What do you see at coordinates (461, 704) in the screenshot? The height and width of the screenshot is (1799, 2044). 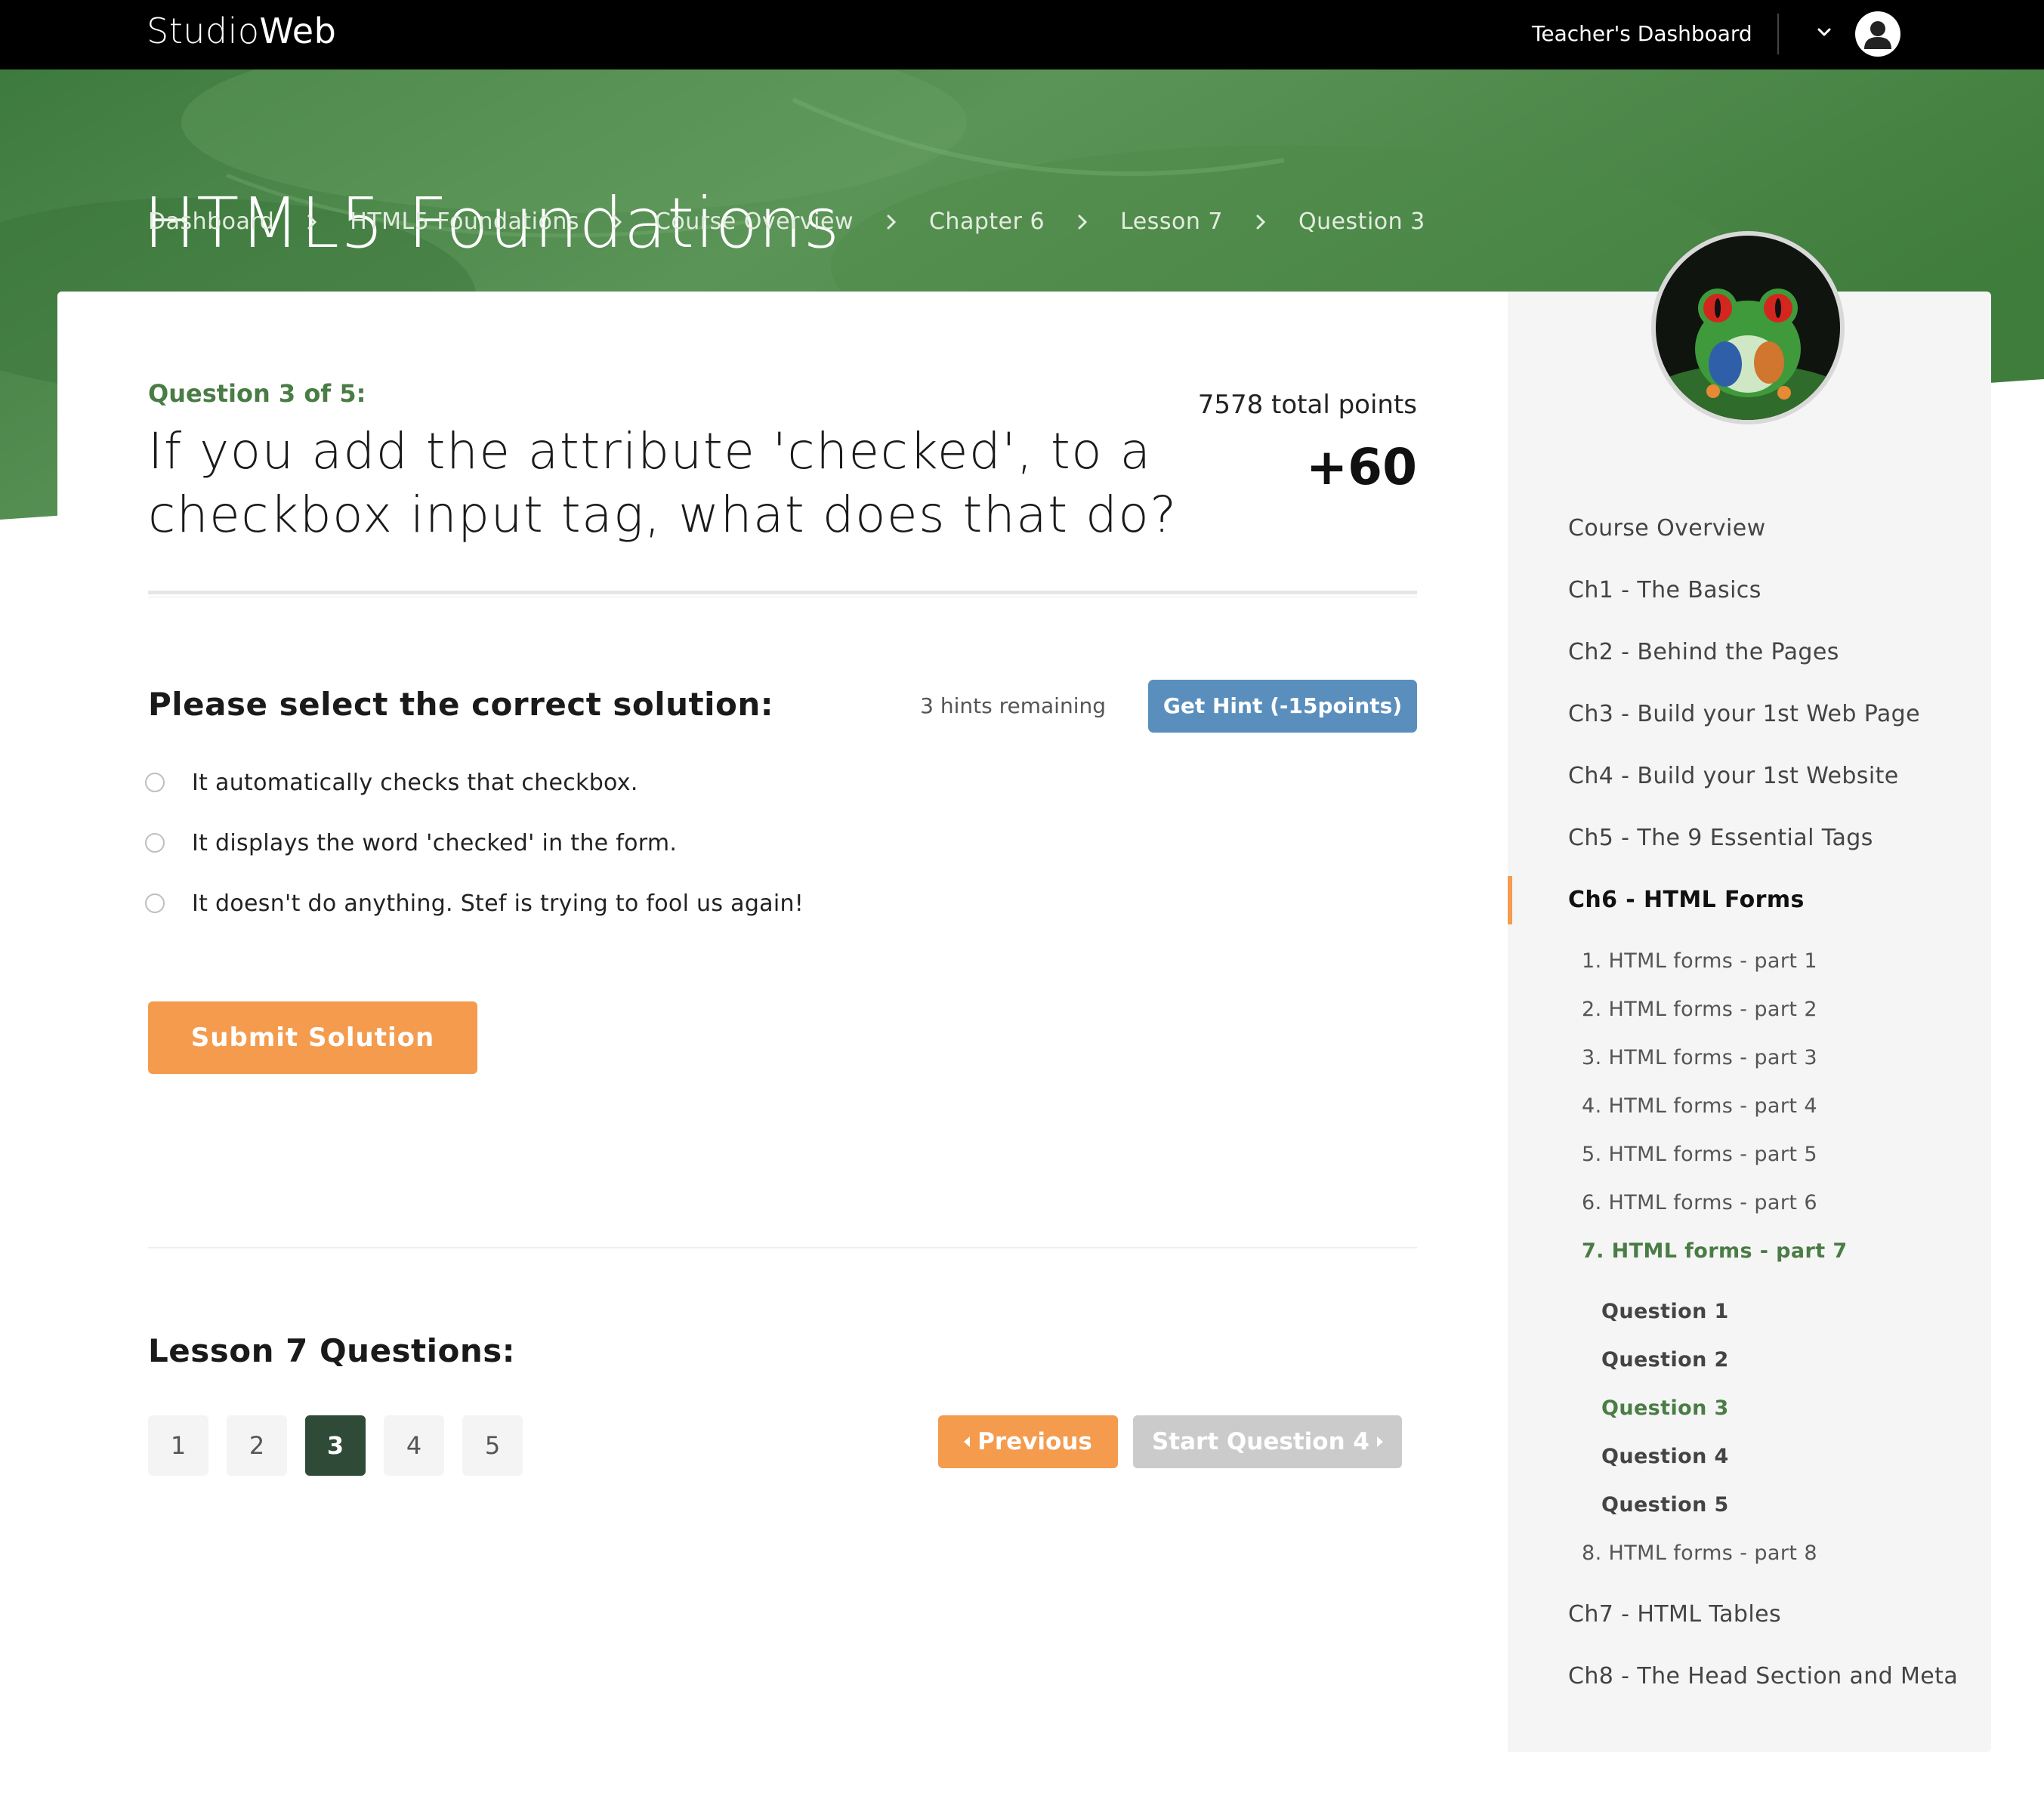 I see `select-solution-heading: Please select the correct solution:` at bounding box center [461, 704].